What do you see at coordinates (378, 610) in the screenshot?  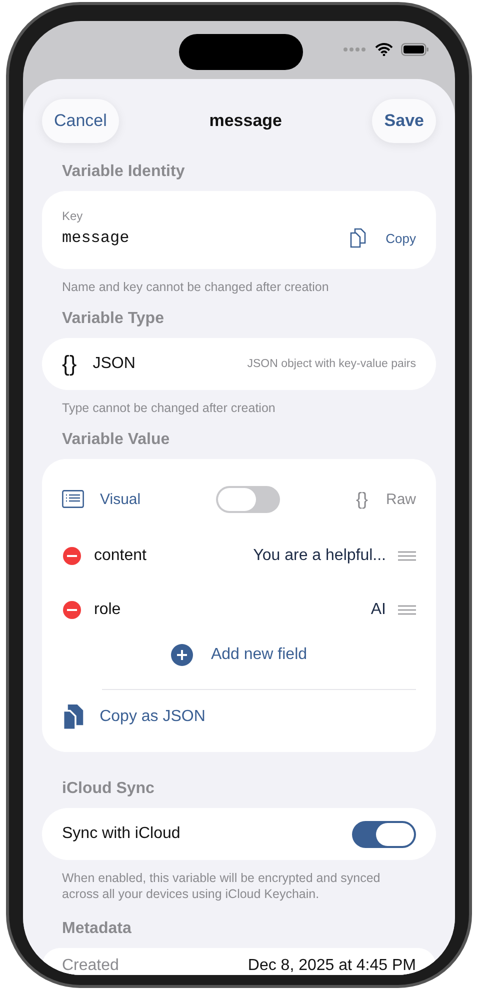 I see `field-value: AI` at bounding box center [378, 610].